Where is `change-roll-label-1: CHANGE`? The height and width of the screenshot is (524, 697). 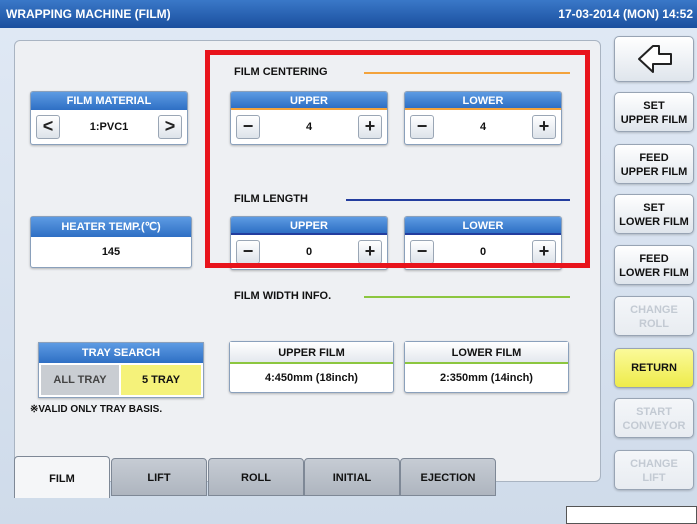 change-roll-label-1: CHANGE is located at coordinates (654, 310).